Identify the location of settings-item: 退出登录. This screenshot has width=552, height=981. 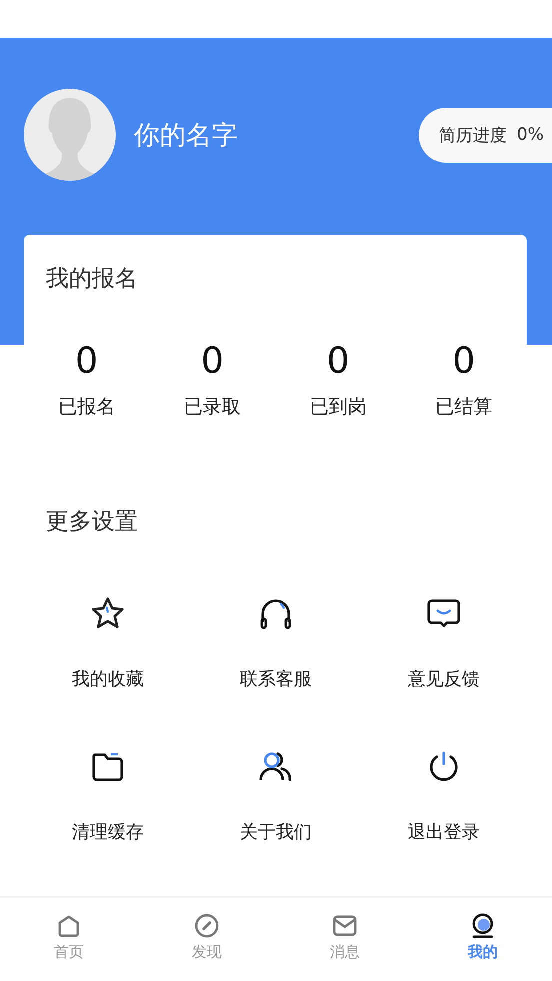
(444, 796).